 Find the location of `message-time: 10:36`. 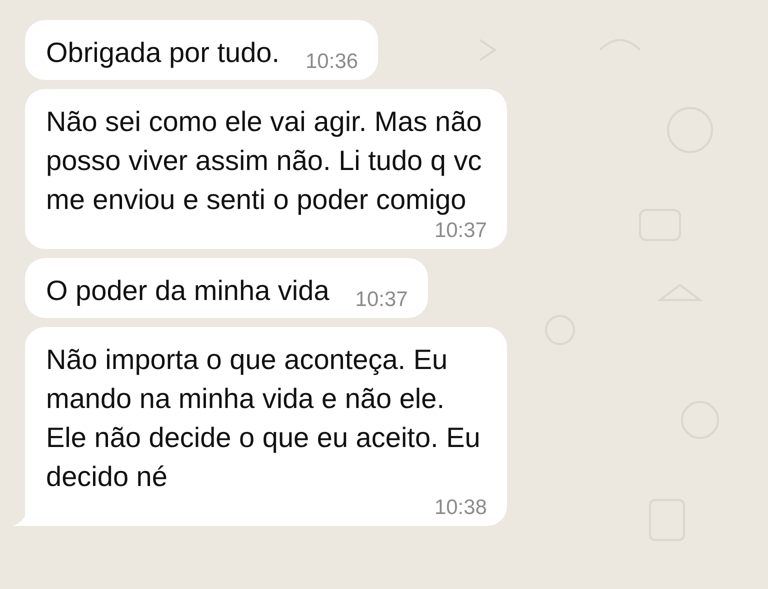

message-time: 10:36 is located at coordinates (332, 62).